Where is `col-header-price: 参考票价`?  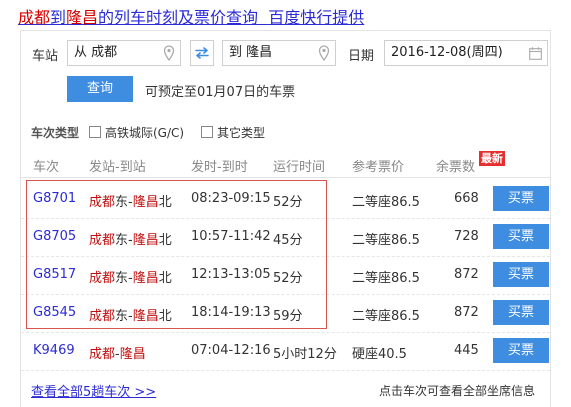 col-header-price: 参考票价 is located at coordinates (378, 167).